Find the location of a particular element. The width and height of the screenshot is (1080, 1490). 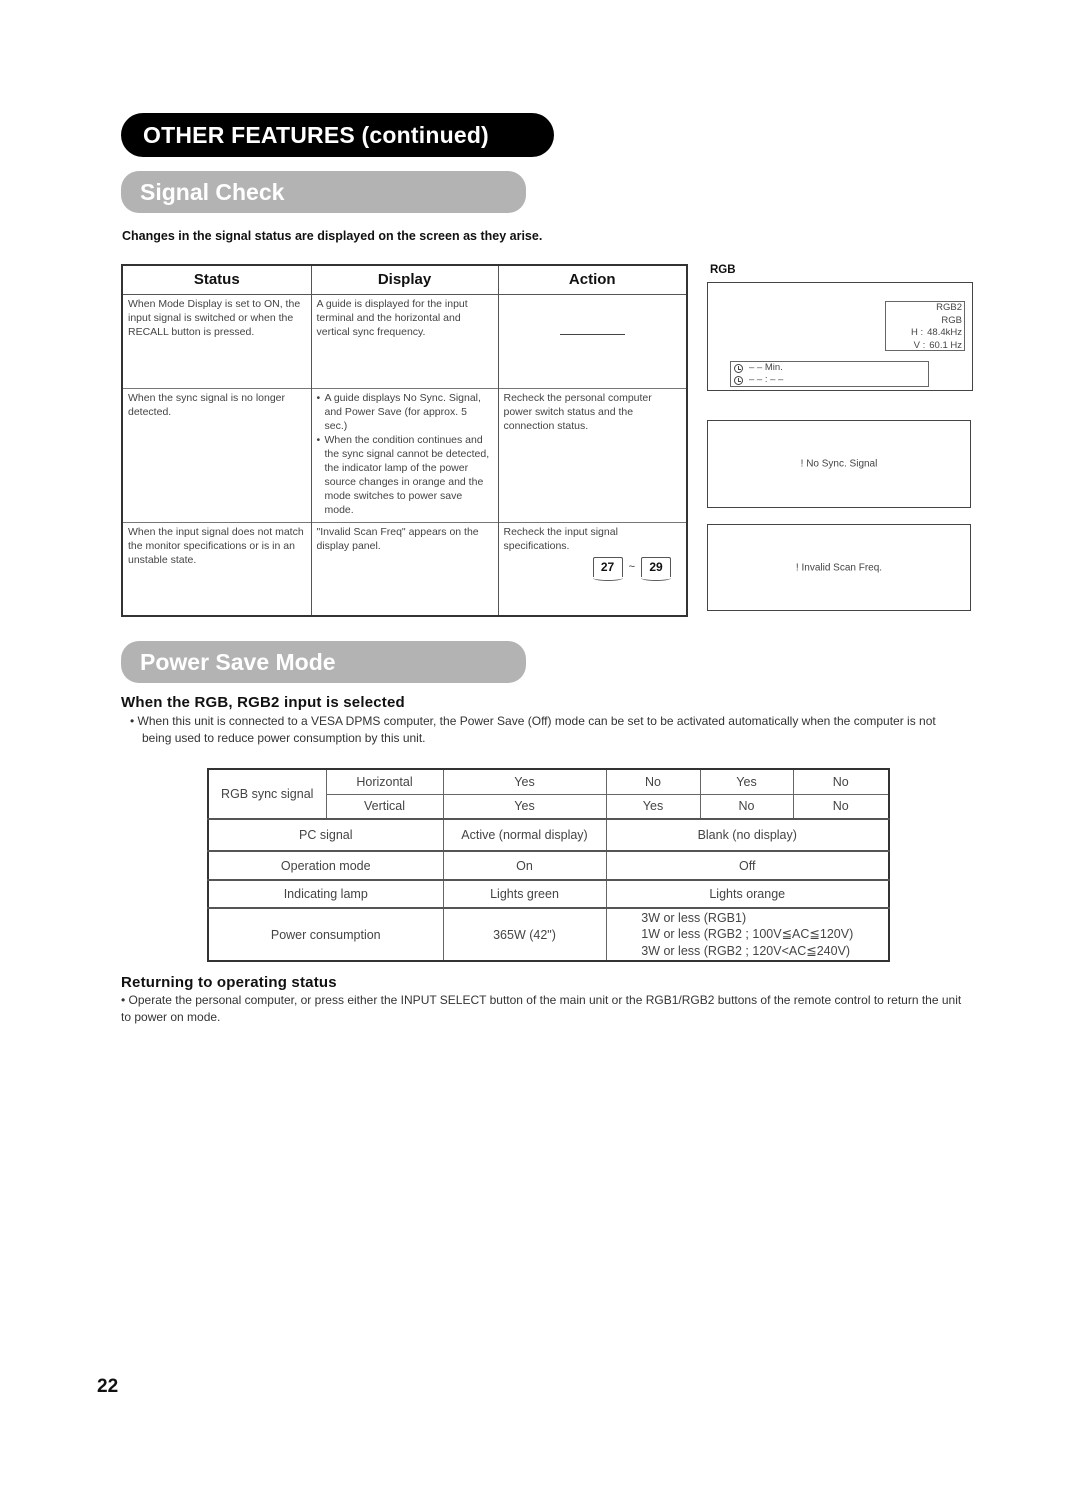

row-label: Power consumption is located at coordinates (325, 934).